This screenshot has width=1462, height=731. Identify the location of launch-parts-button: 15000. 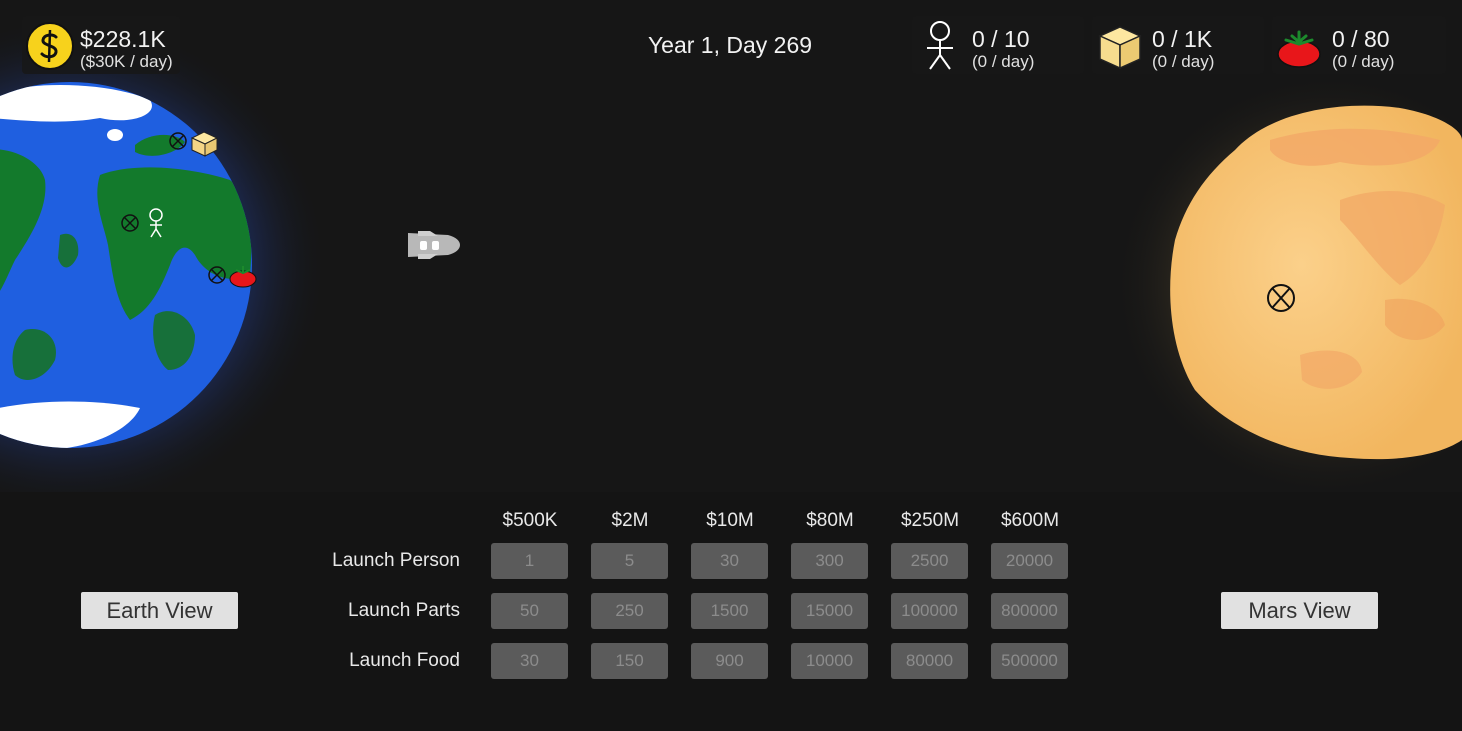
(829, 611).